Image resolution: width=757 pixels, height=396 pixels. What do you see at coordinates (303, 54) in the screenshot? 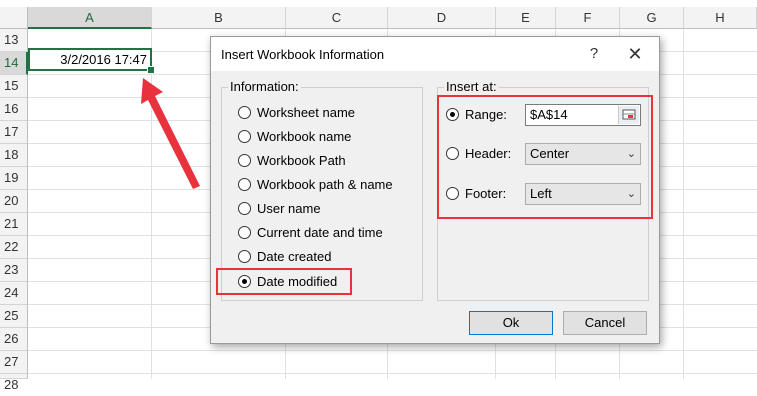
I see `dialog-title: Insert Workbook Information` at bounding box center [303, 54].